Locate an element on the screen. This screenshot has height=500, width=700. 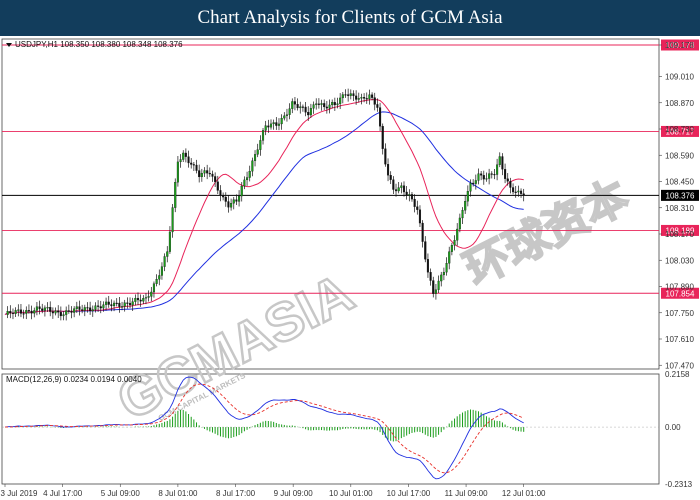
macd-tick-label: 0.00 is located at coordinates (673, 427).